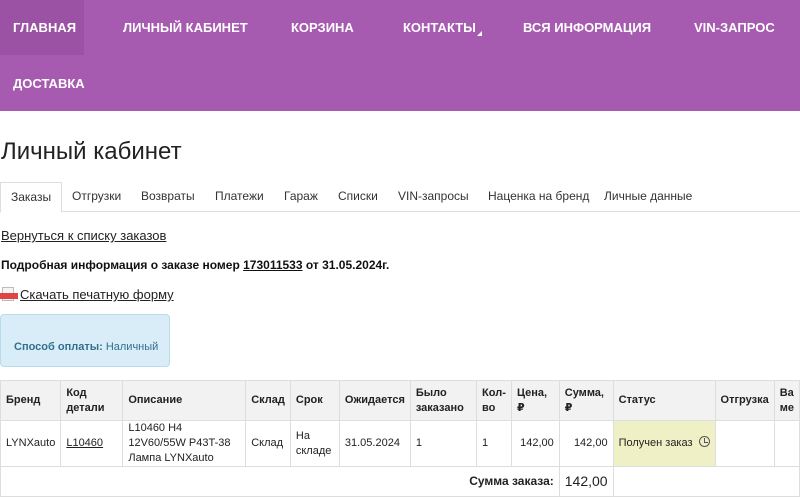 The image size is (800, 499). Describe the element at coordinates (786, 400) in the screenshot. I see `column-header-extra: Ва ме` at that location.